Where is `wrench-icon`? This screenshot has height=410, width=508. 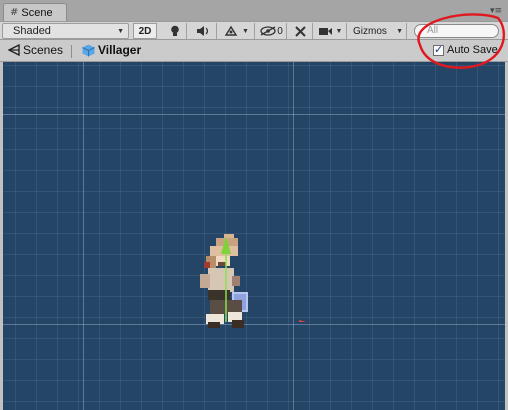 wrench-icon is located at coordinates (300, 31).